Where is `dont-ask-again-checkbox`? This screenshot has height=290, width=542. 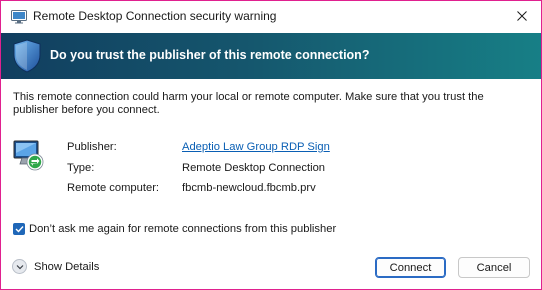 dont-ask-again-checkbox is located at coordinates (19, 229).